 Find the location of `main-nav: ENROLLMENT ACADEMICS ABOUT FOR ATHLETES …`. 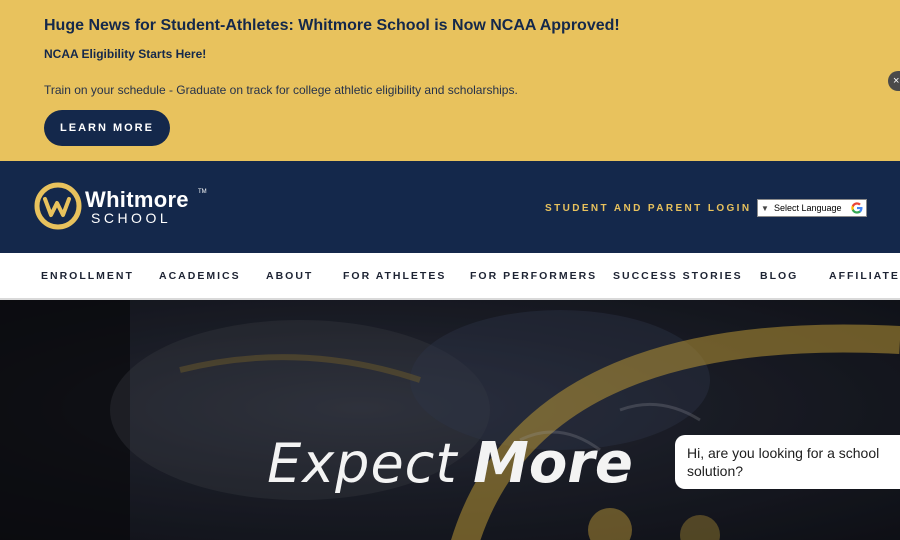

main-nav: ENROLLMENT ACADEMICS ABOUT FOR ATHLETES … is located at coordinates (450, 276).